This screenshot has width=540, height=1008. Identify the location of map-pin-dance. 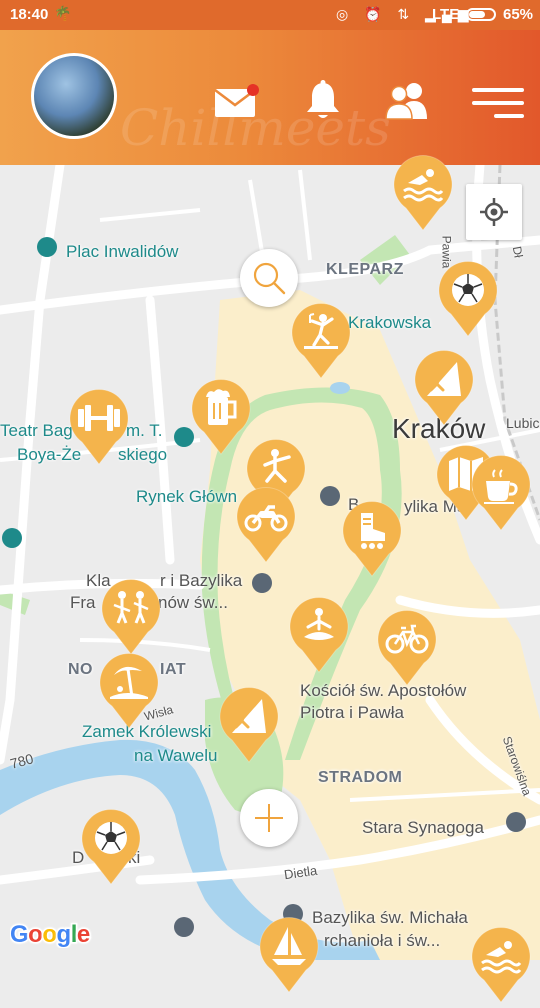
(321, 340).